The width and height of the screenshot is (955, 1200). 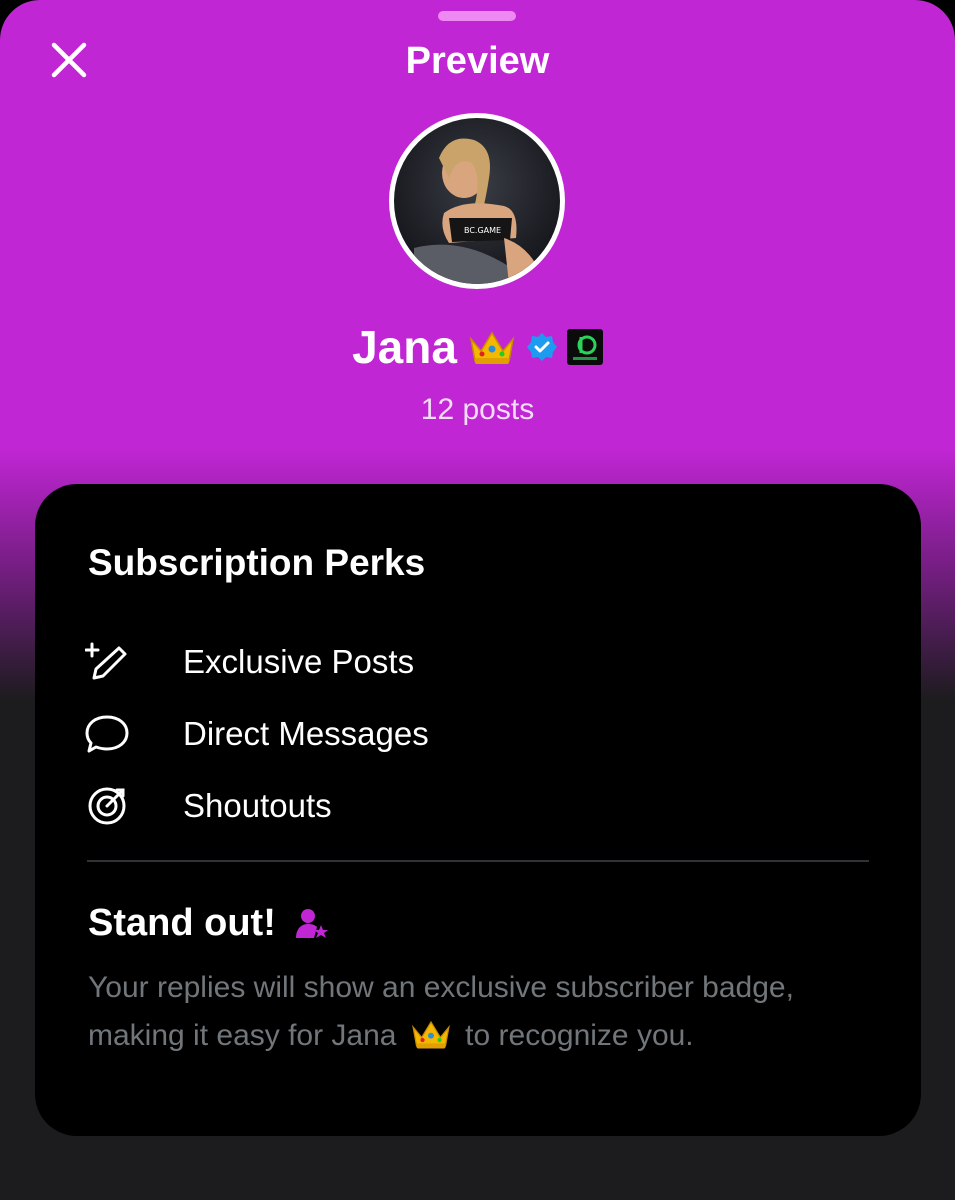 What do you see at coordinates (541, 347) in the screenshot?
I see `verified-badge-icon` at bounding box center [541, 347].